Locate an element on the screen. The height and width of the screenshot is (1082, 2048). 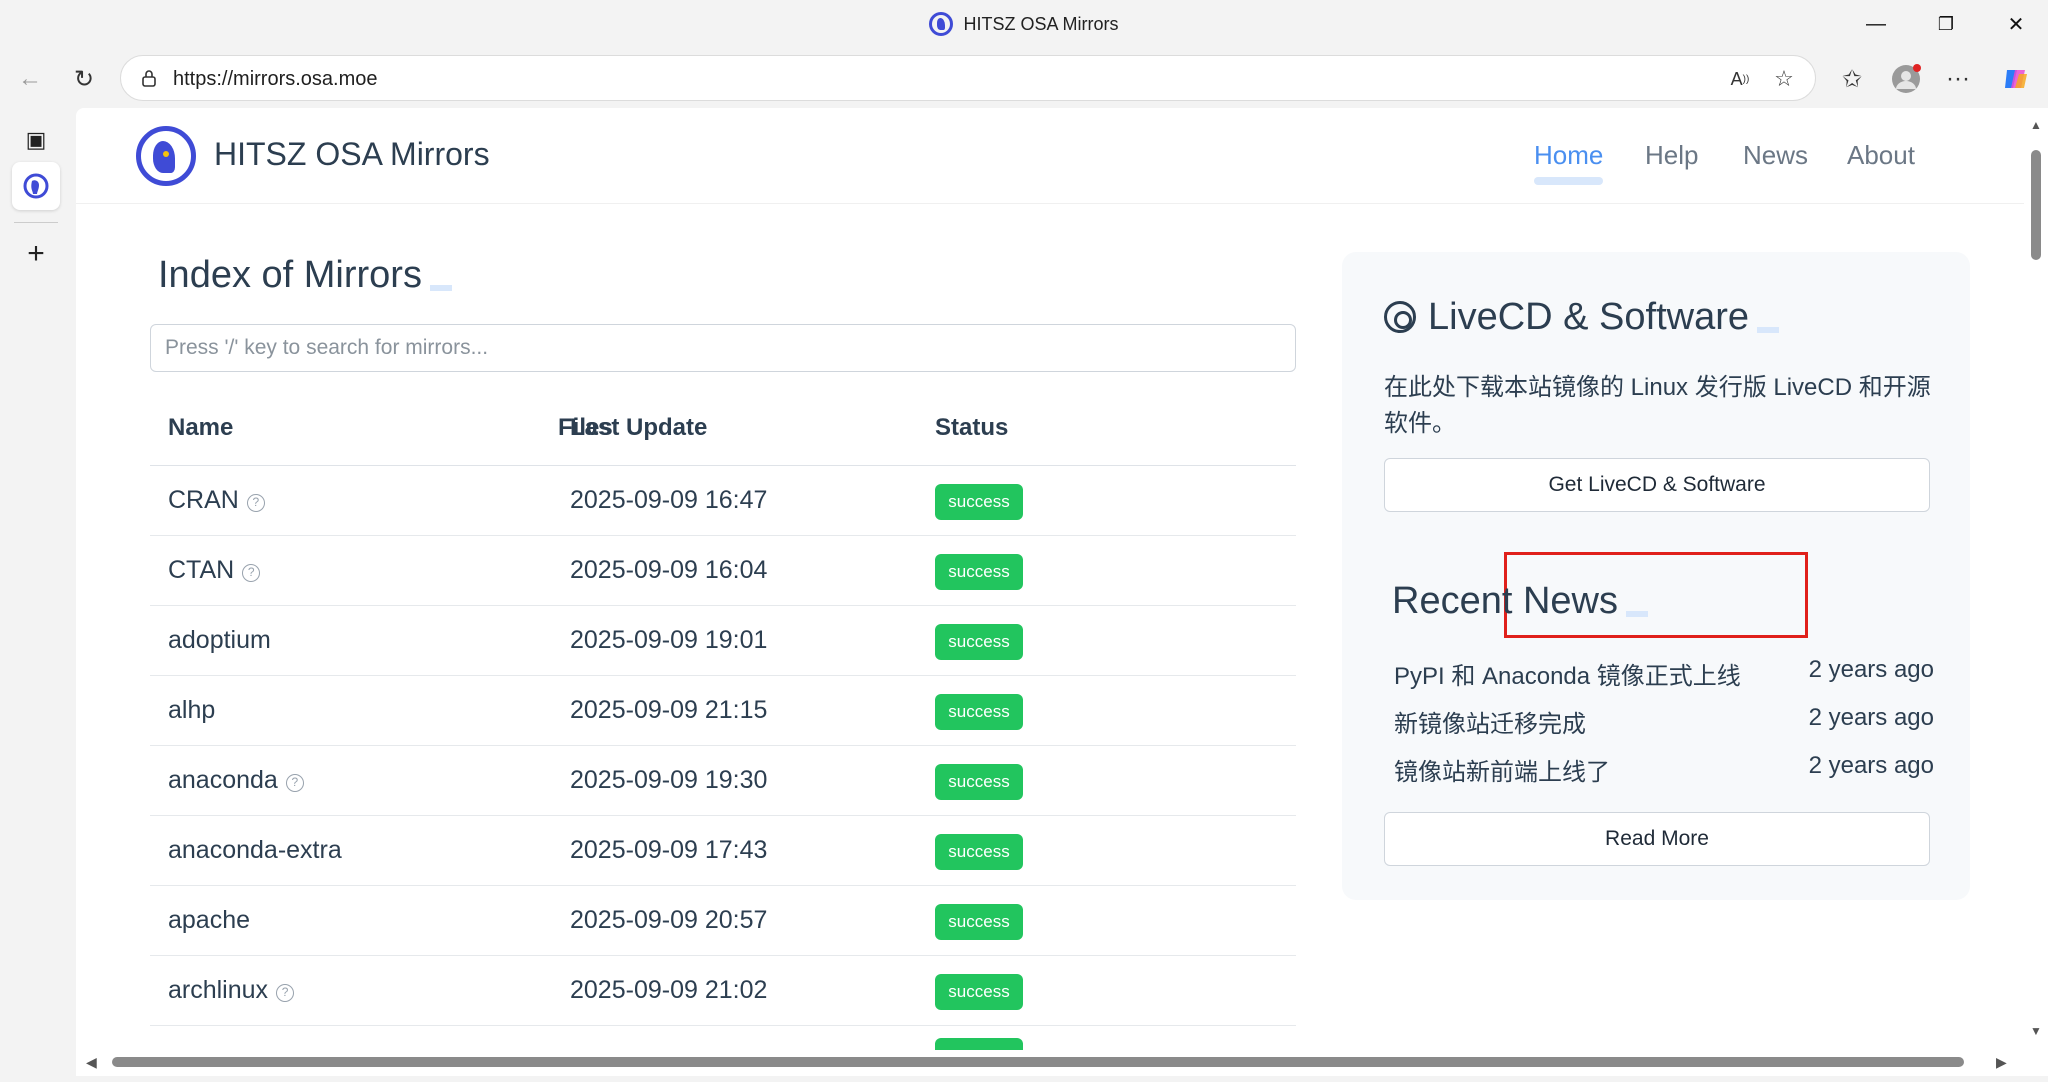
table-row: apache 2025-09-09 20:57 success is located at coordinates (723, 921).